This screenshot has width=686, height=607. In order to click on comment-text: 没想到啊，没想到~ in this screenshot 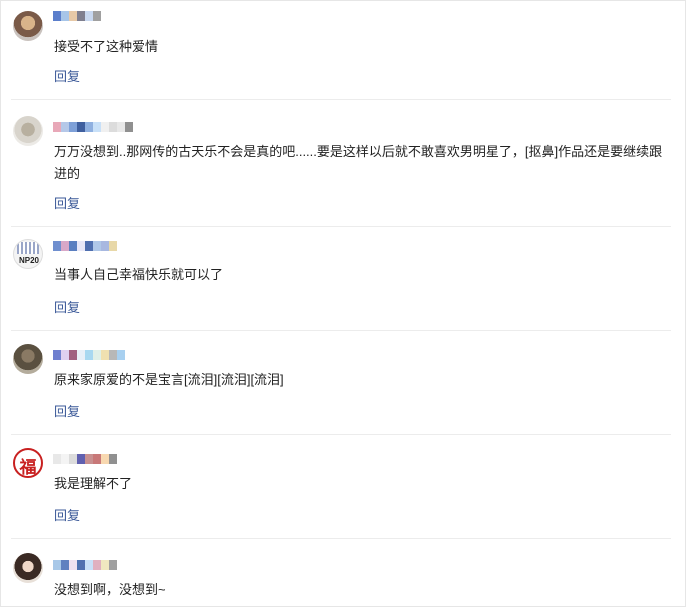, I will do `click(110, 589)`.